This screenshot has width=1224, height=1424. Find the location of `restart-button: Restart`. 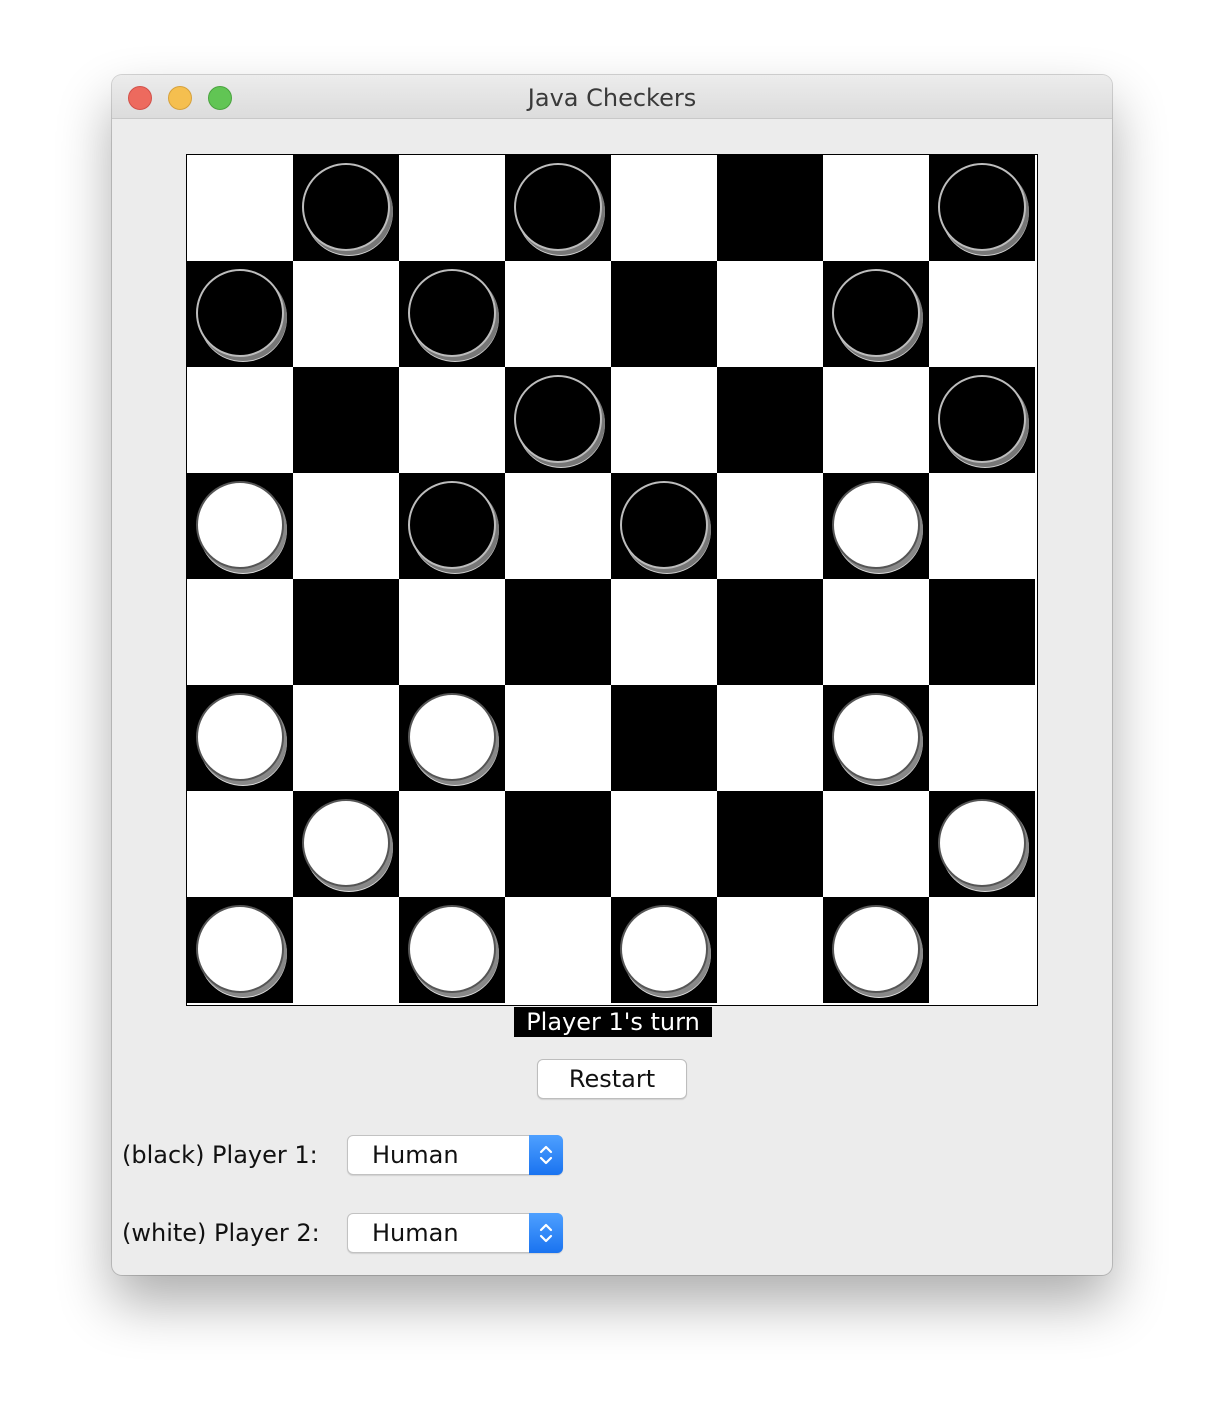

restart-button: Restart is located at coordinates (612, 1079).